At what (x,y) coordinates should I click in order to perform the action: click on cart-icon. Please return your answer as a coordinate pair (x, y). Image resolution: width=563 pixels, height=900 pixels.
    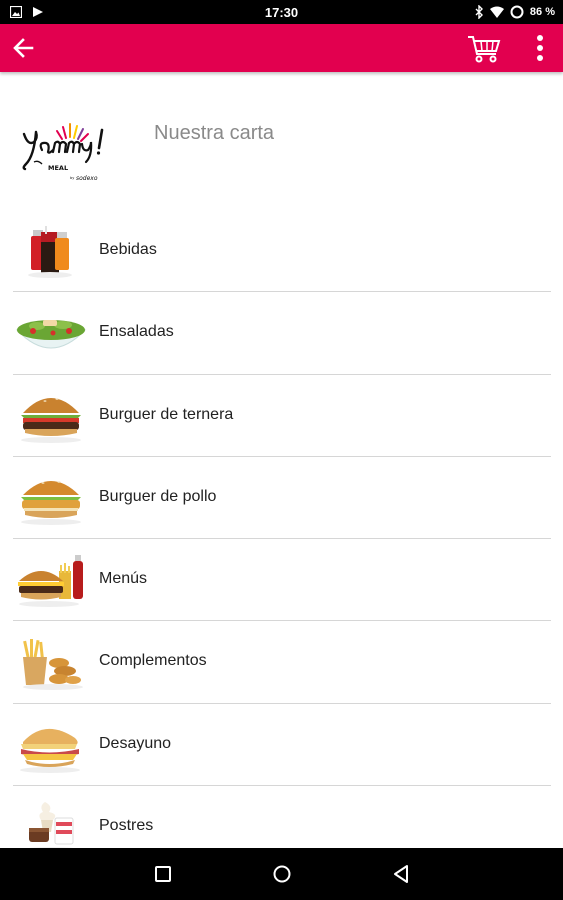
    Looking at the image, I should click on (484, 49).